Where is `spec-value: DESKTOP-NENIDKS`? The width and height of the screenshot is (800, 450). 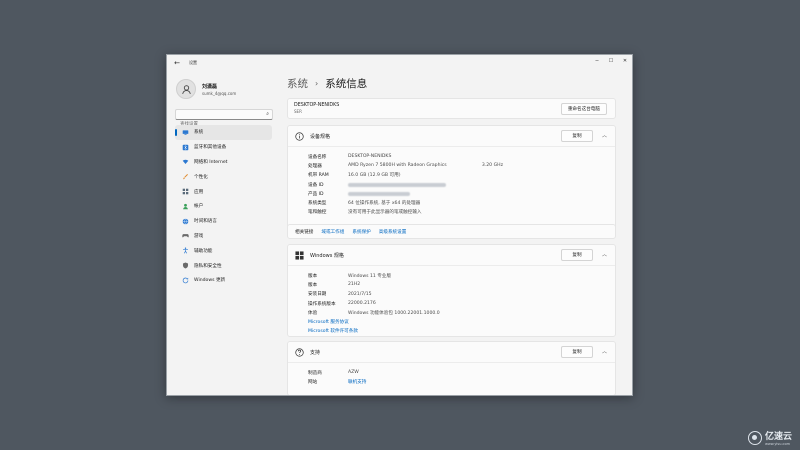 spec-value: DESKTOP-NENIDKS is located at coordinates (370, 157).